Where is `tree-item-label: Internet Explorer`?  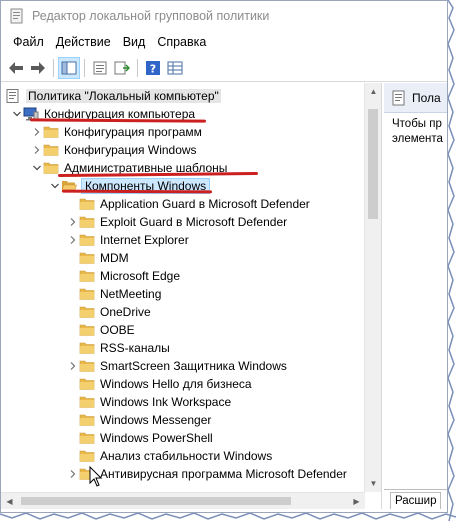 tree-item-label: Internet Explorer is located at coordinates (144, 240).